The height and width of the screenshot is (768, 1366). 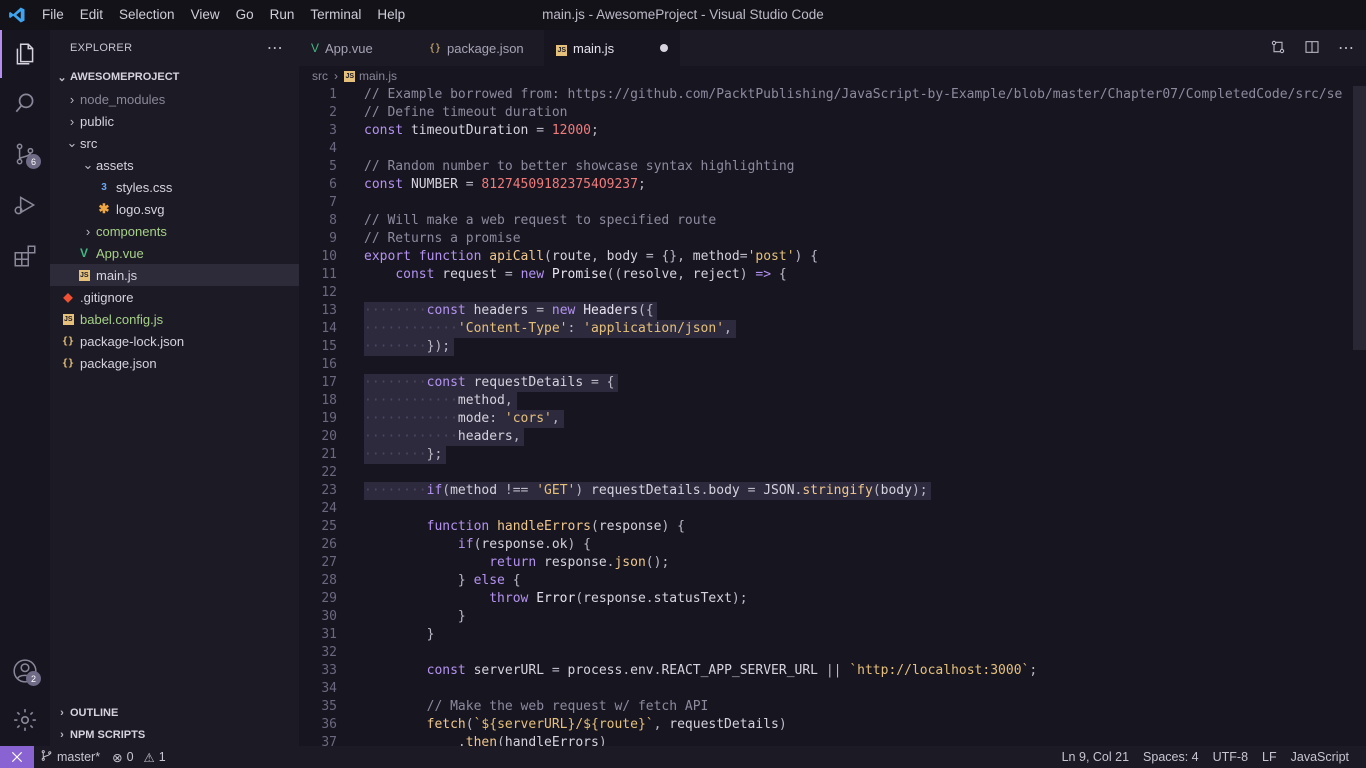 I want to click on unsaved-dot-icon, so click(x=664, y=48).